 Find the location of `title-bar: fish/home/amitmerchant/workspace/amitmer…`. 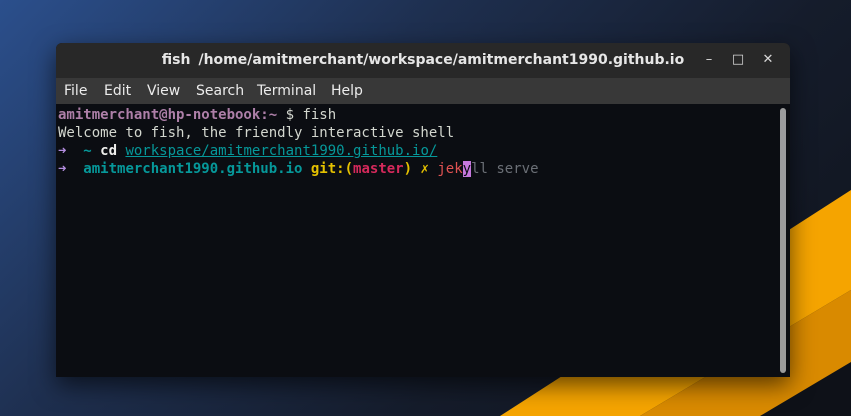

title-bar: fish/home/amitmerchant/workspace/amitmer… is located at coordinates (423, 60).